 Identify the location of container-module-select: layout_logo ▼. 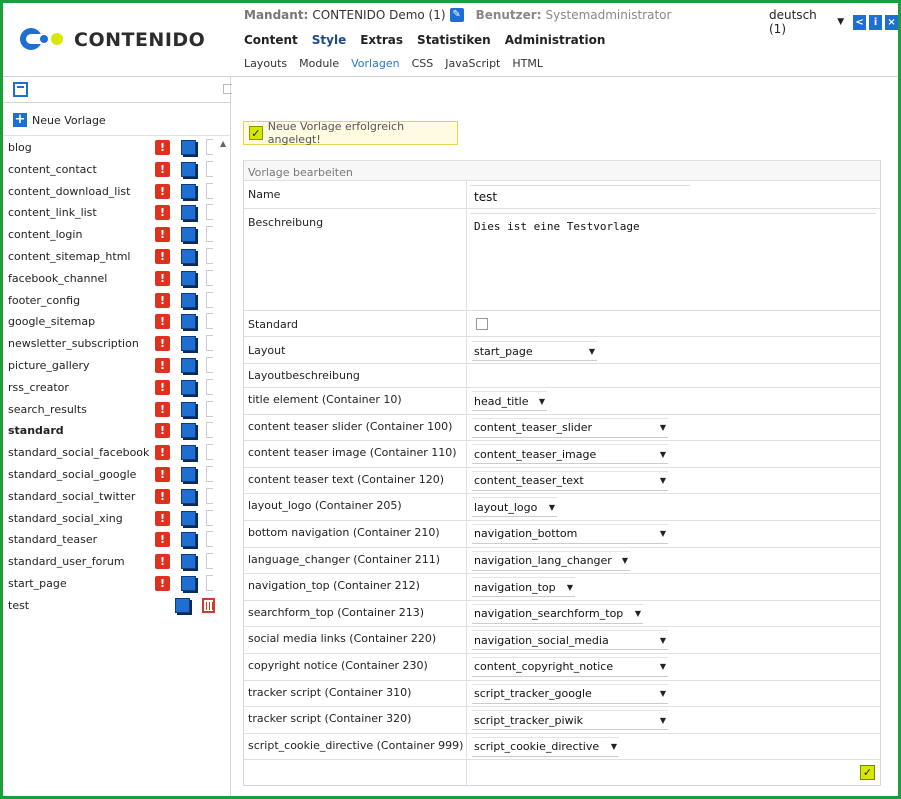
(514, 507).